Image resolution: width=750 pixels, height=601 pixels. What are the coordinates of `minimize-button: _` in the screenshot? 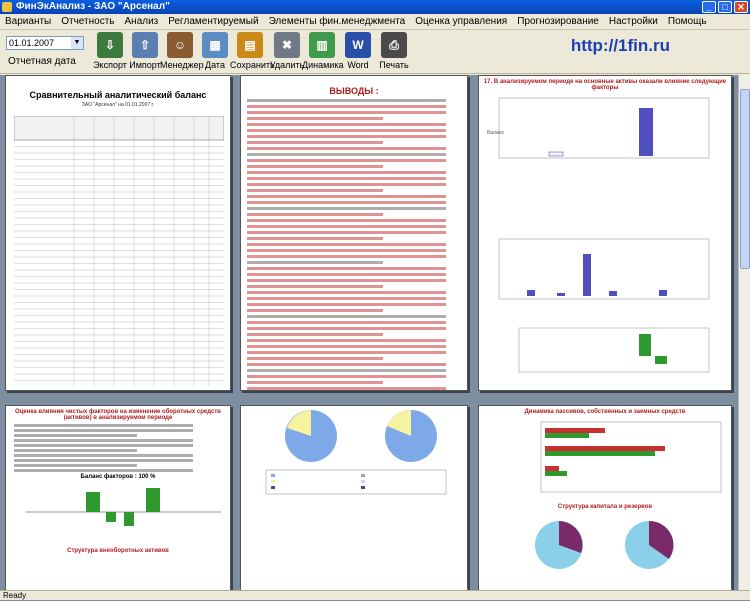 It's located at (709, 7).